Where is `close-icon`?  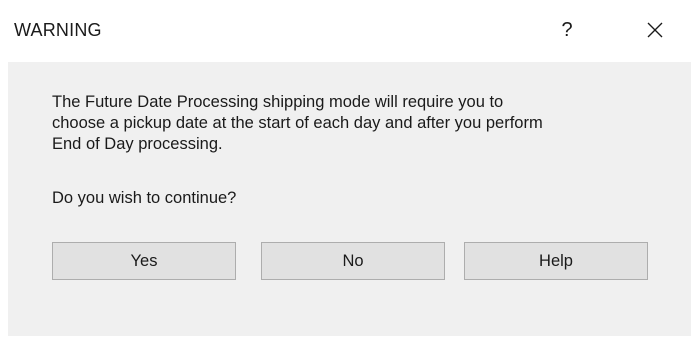 close-icon is located at coordinates (655, 30).